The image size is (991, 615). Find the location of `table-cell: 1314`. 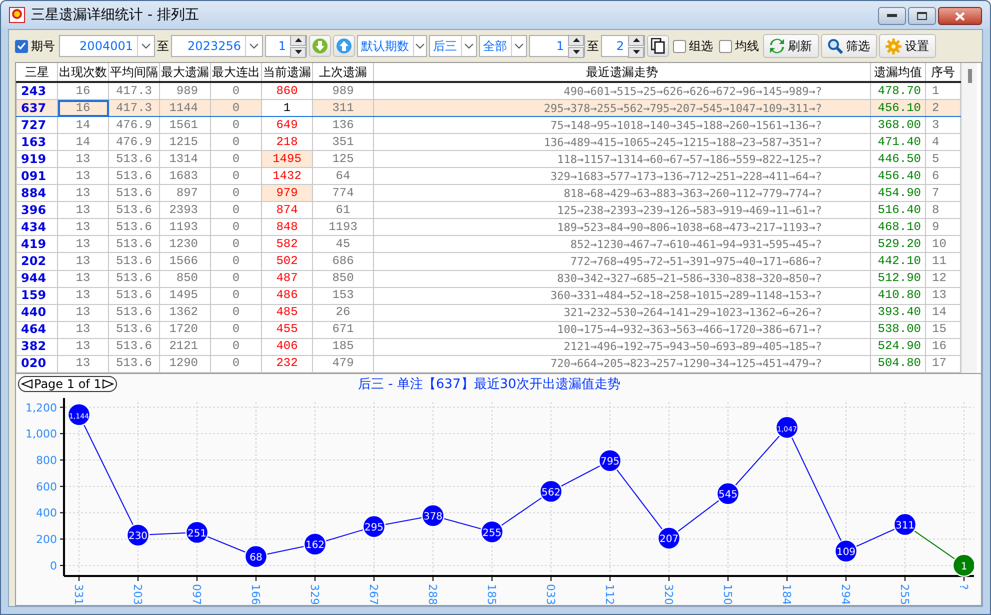

table-cell: 1314 is located at coordinates (185, 159).